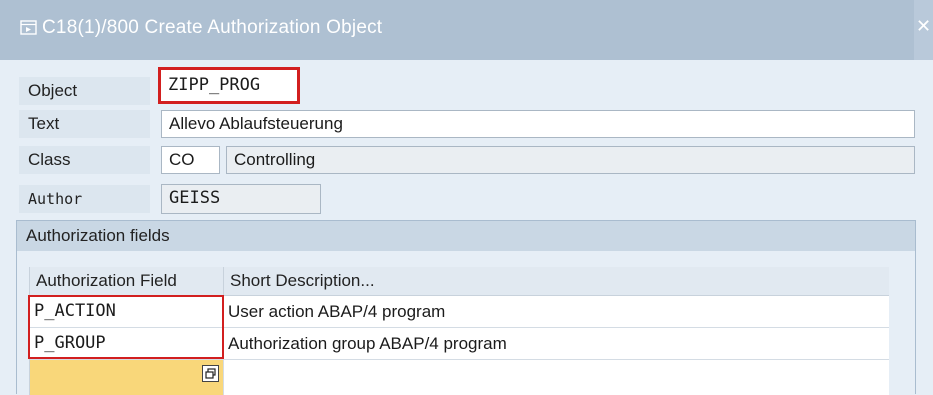  What do you see at coordinates (84, 124) in the screenshot?
I see `text-label: Text` at bounding box center [84, 124].